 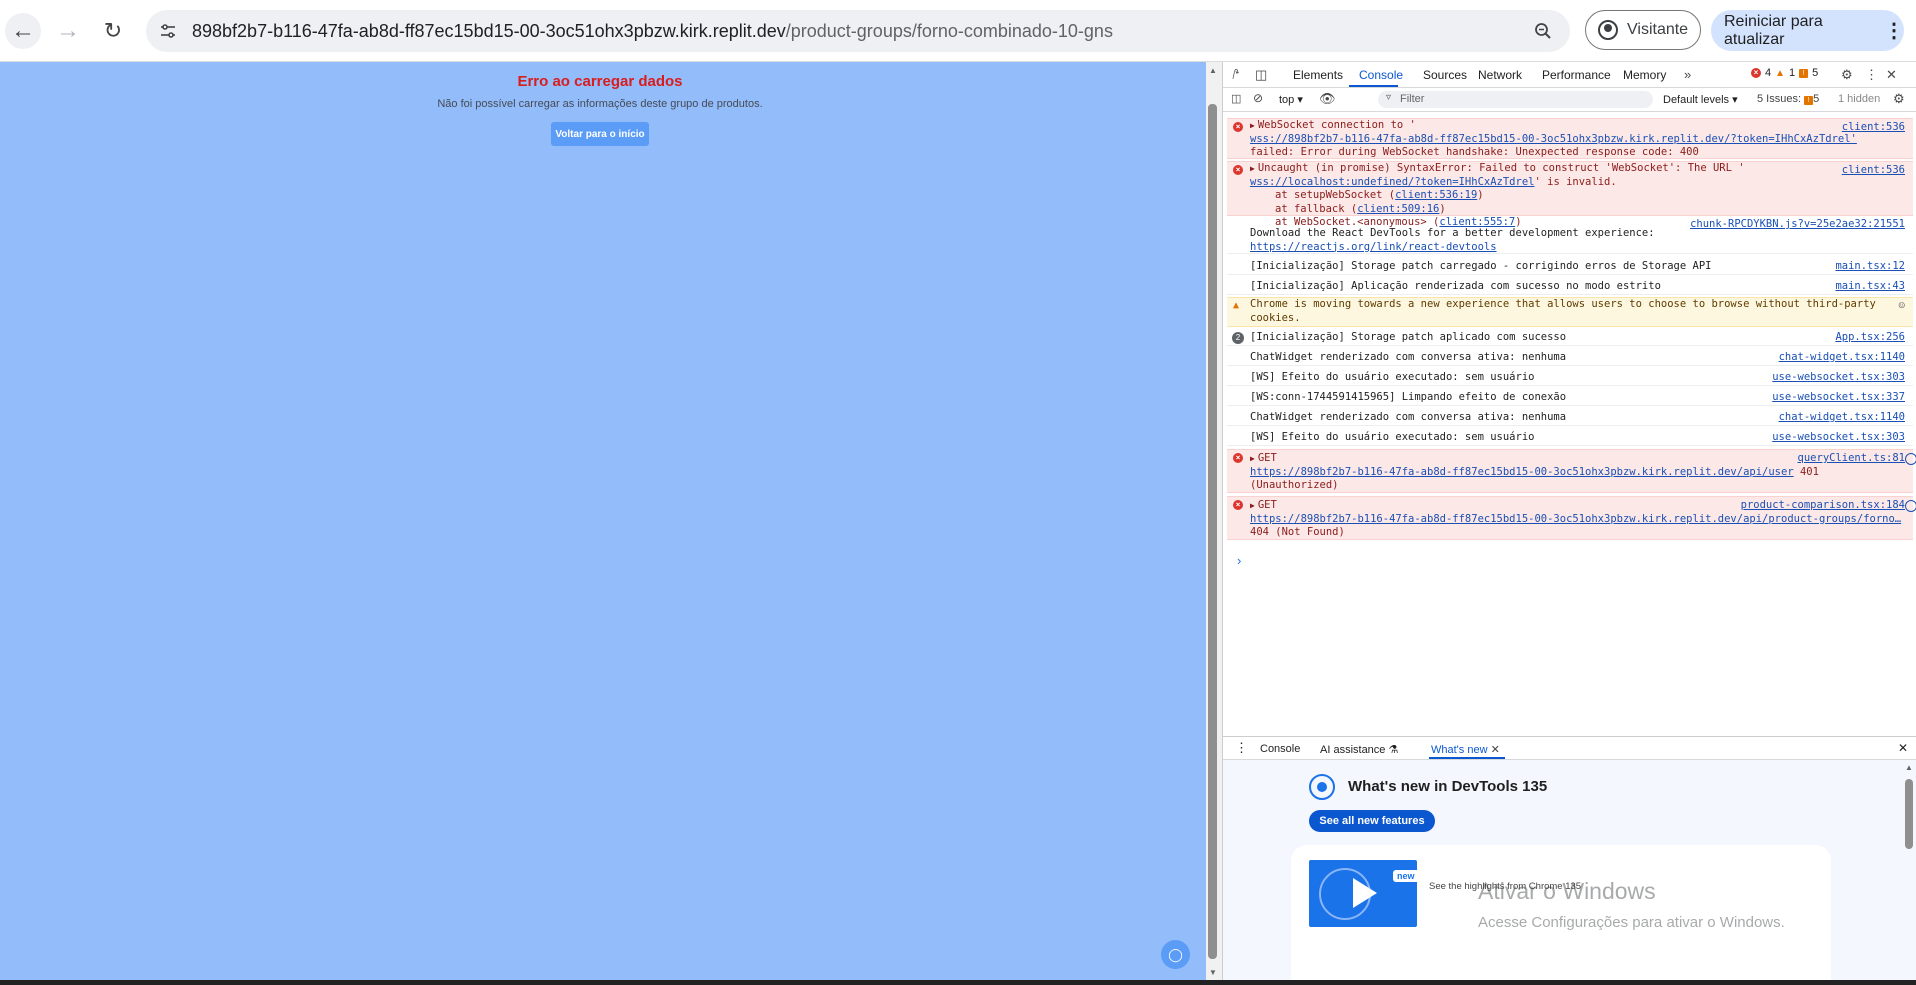 I want to click on message-source-link: main.tsx:12, so click(x=1870, y=267).